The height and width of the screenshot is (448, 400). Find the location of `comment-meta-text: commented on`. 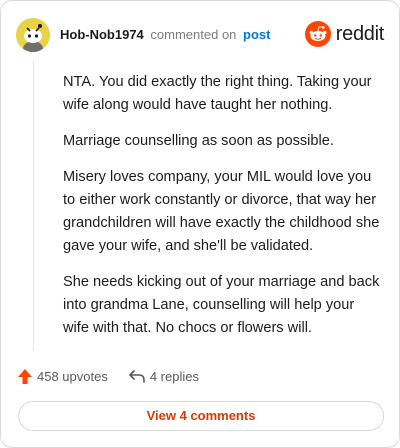

comment-meta-text: commented on is located at coordinates (193, 34).